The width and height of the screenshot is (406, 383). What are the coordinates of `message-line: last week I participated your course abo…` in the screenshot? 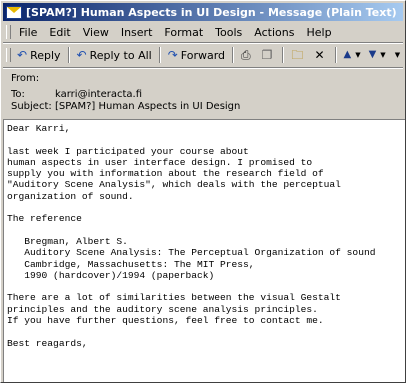 It's located at (128, 151).